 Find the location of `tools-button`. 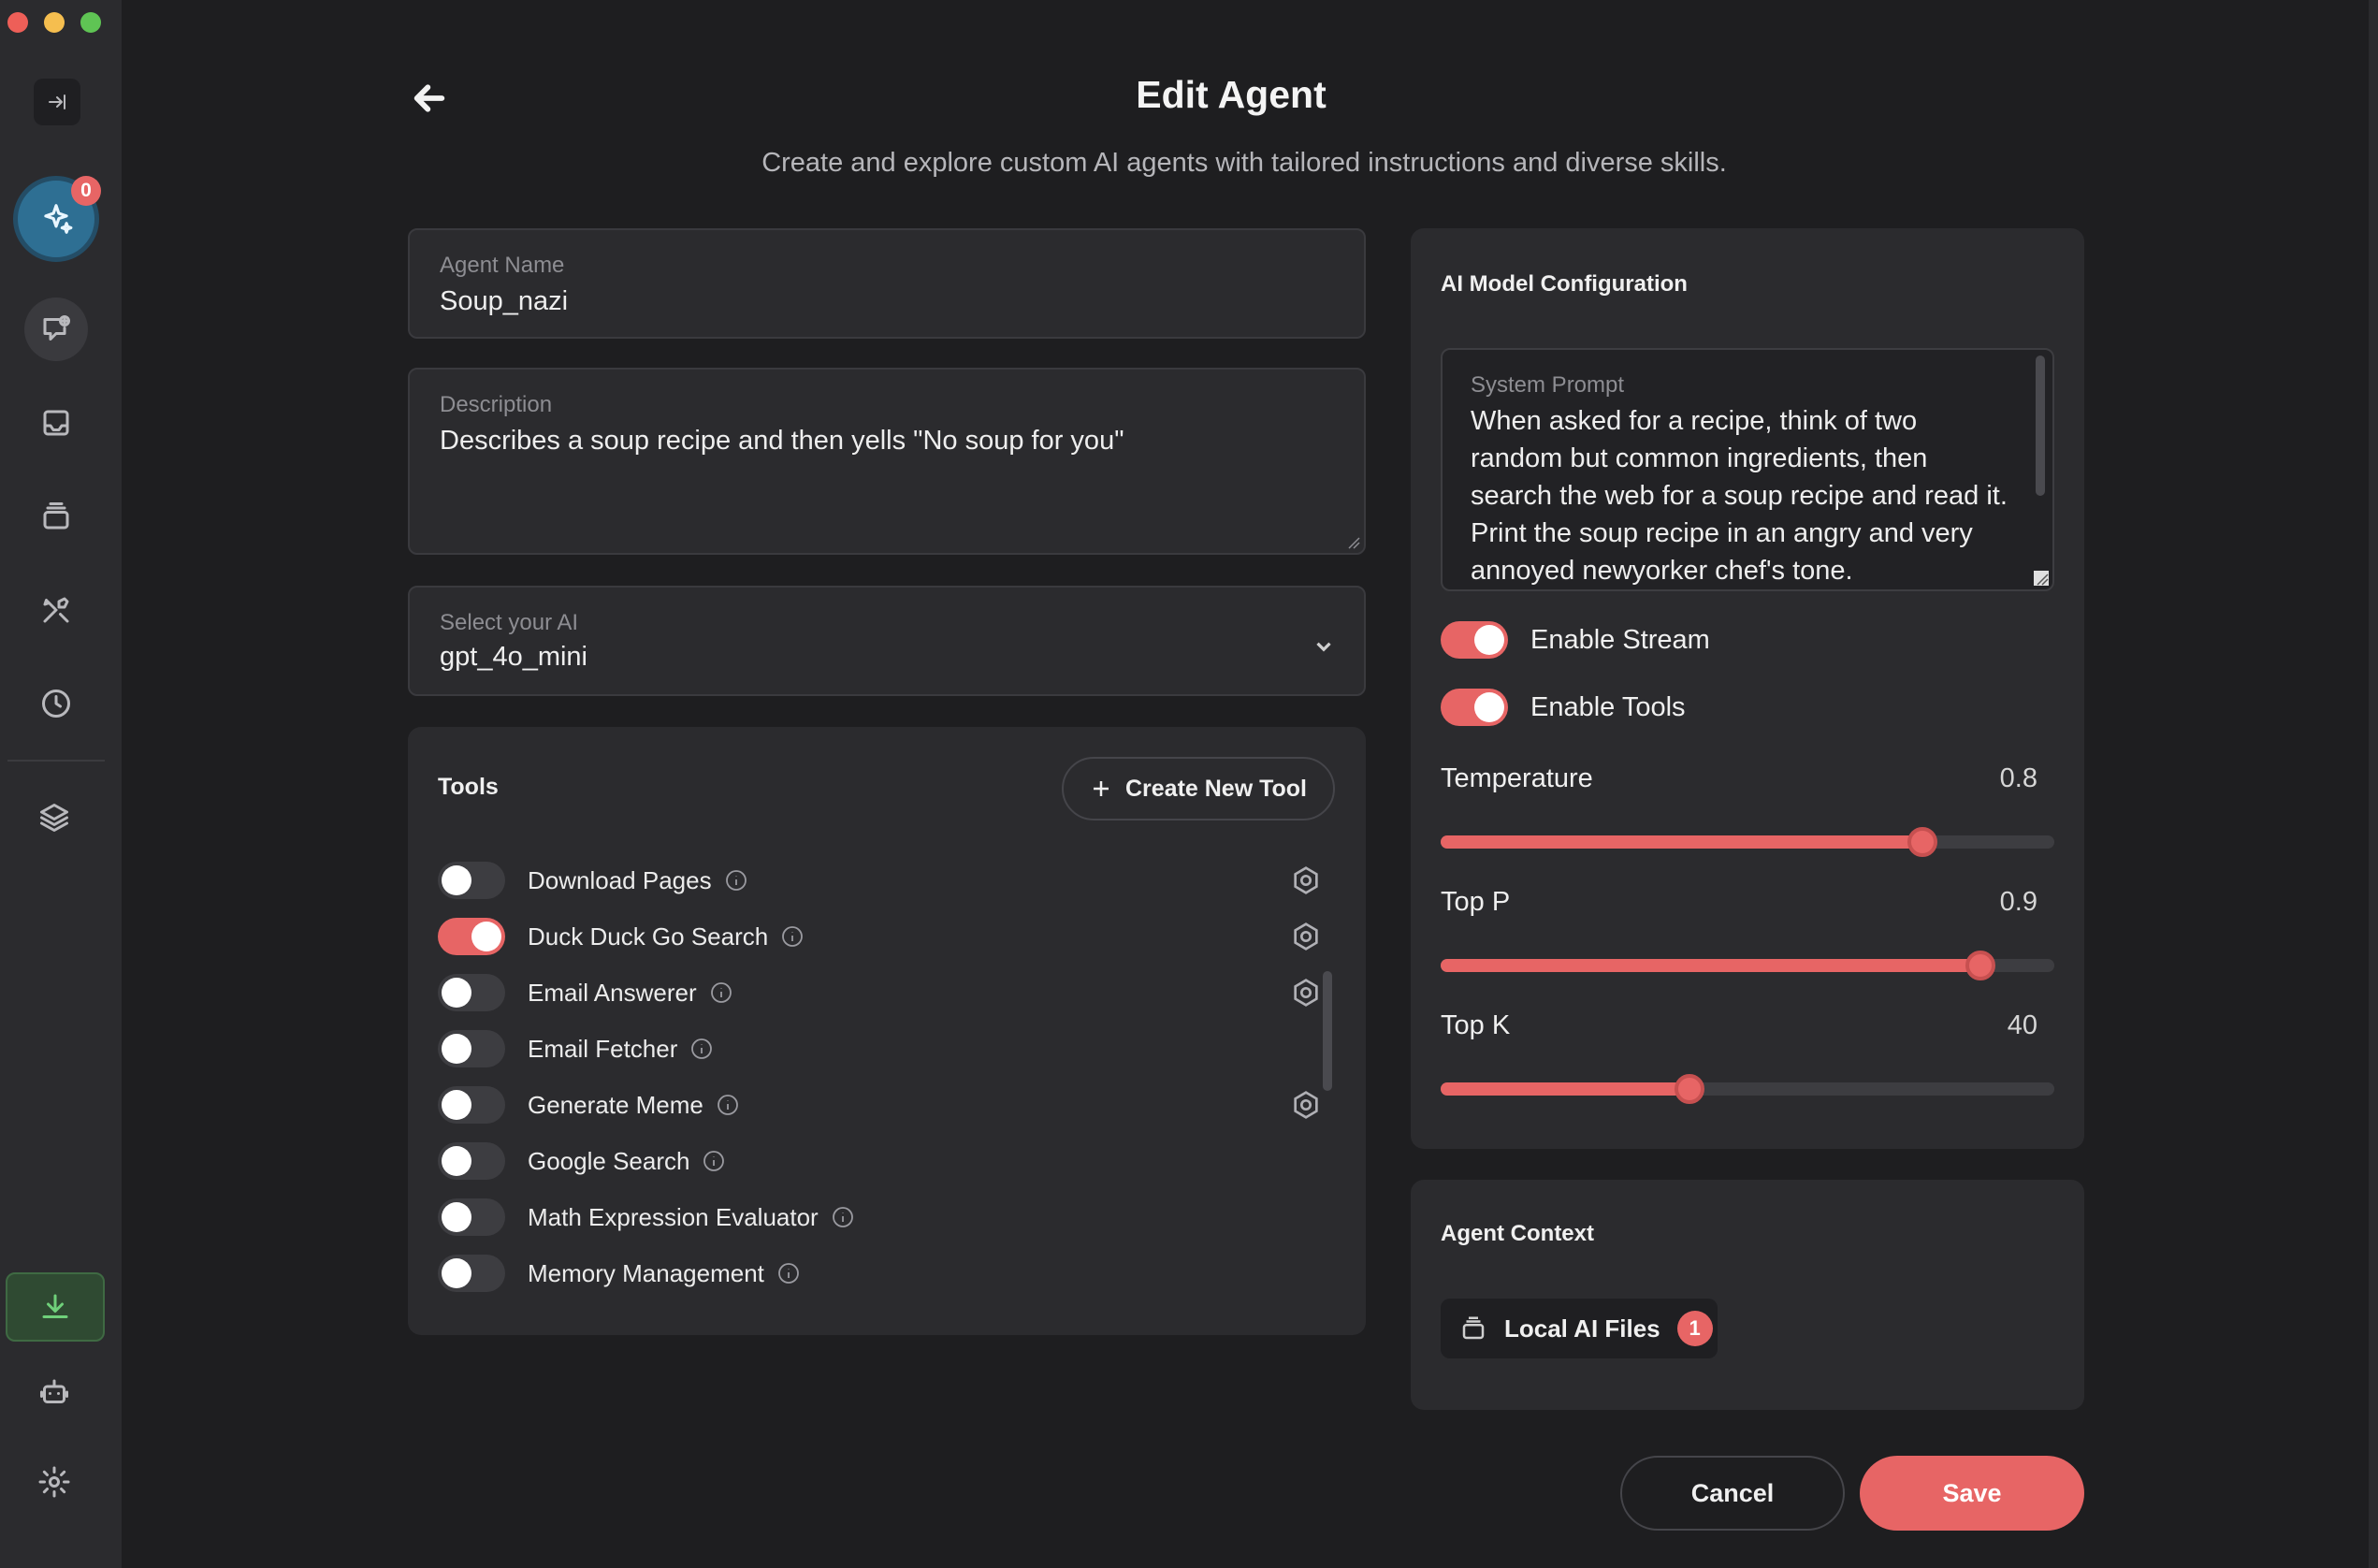

tools-button is located at coordinates (56, 610).